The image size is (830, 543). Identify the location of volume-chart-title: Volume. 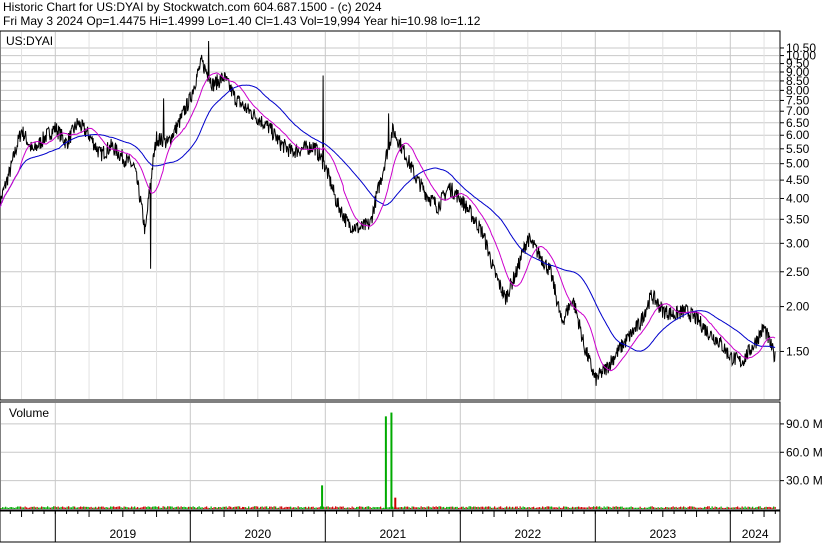
(29, 413).